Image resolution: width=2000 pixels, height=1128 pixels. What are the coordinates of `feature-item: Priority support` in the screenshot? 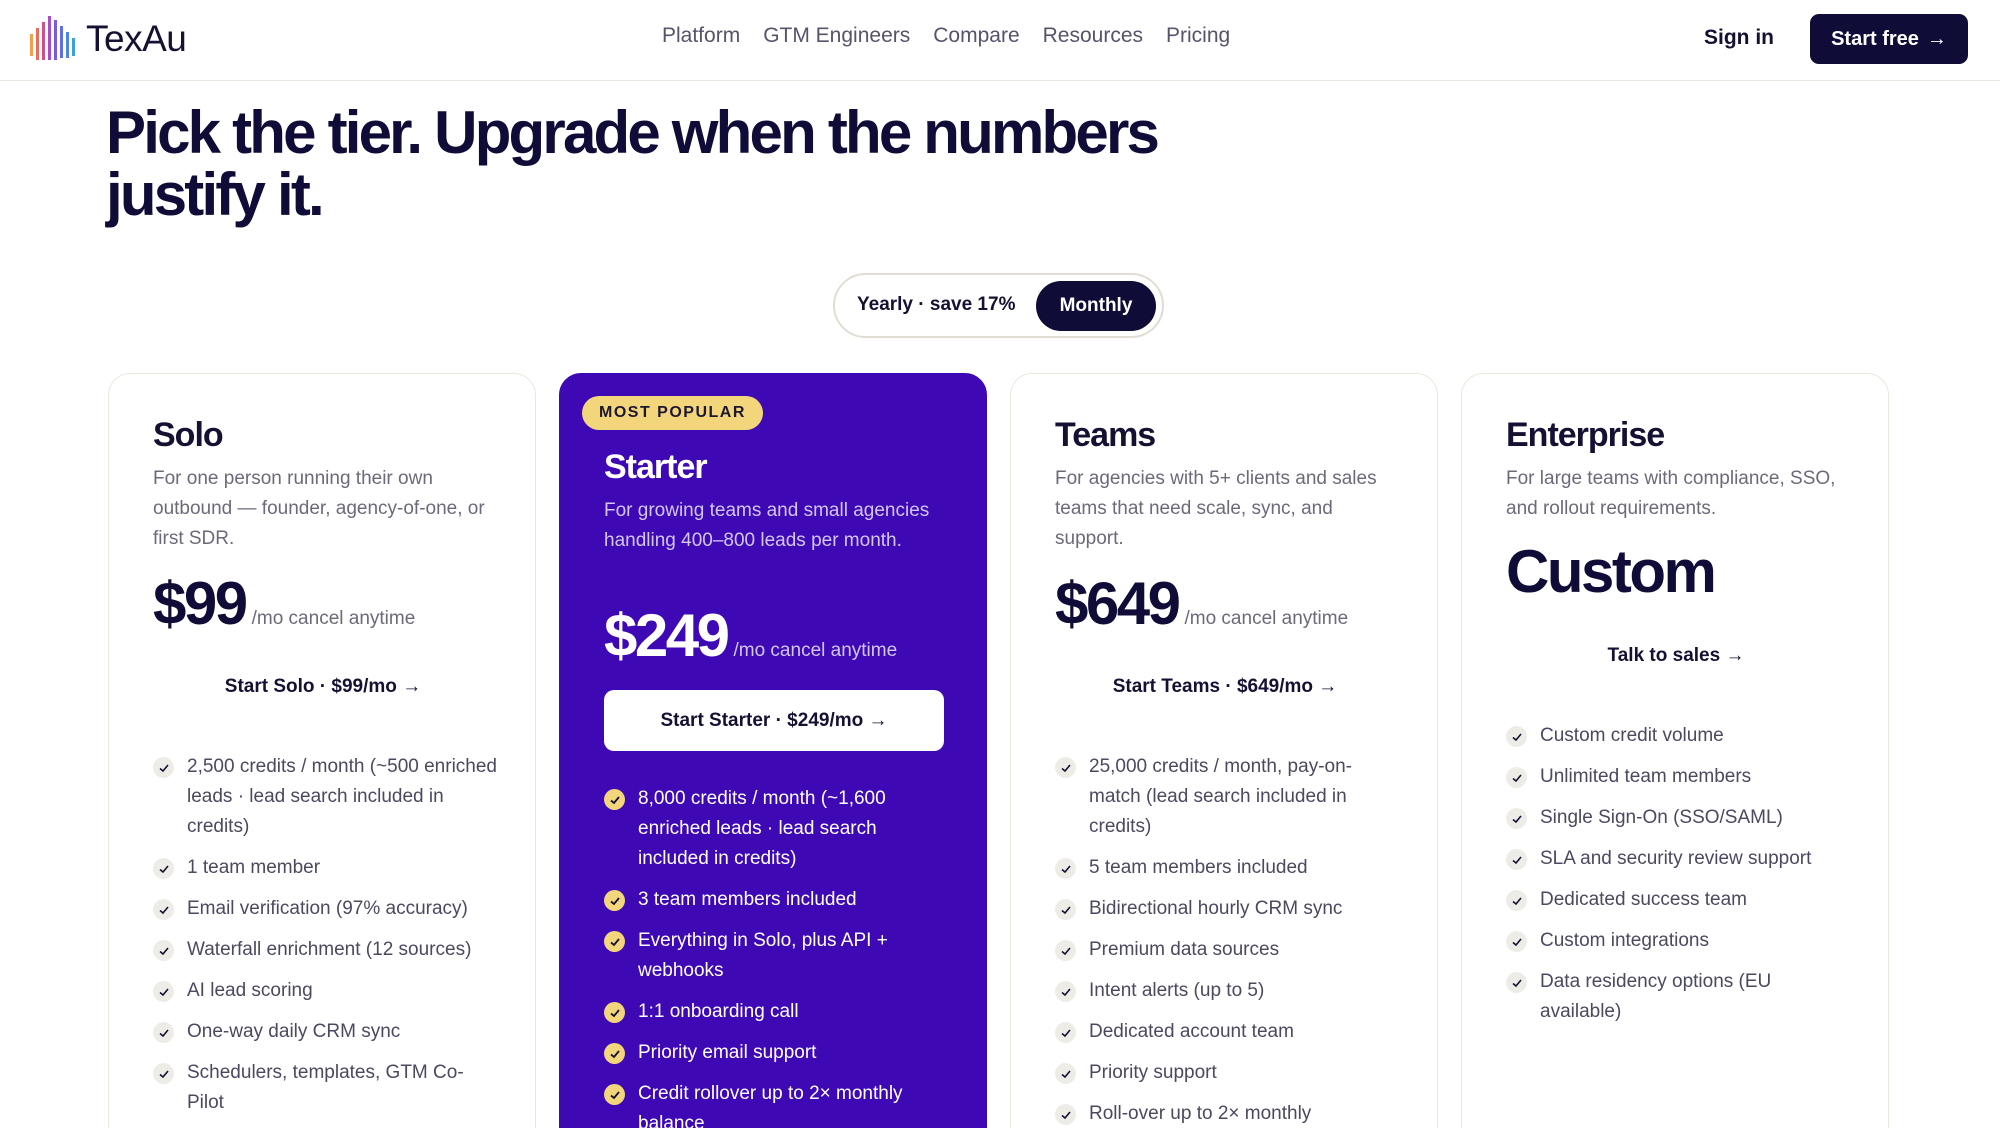 It's located at (1227, 1073).